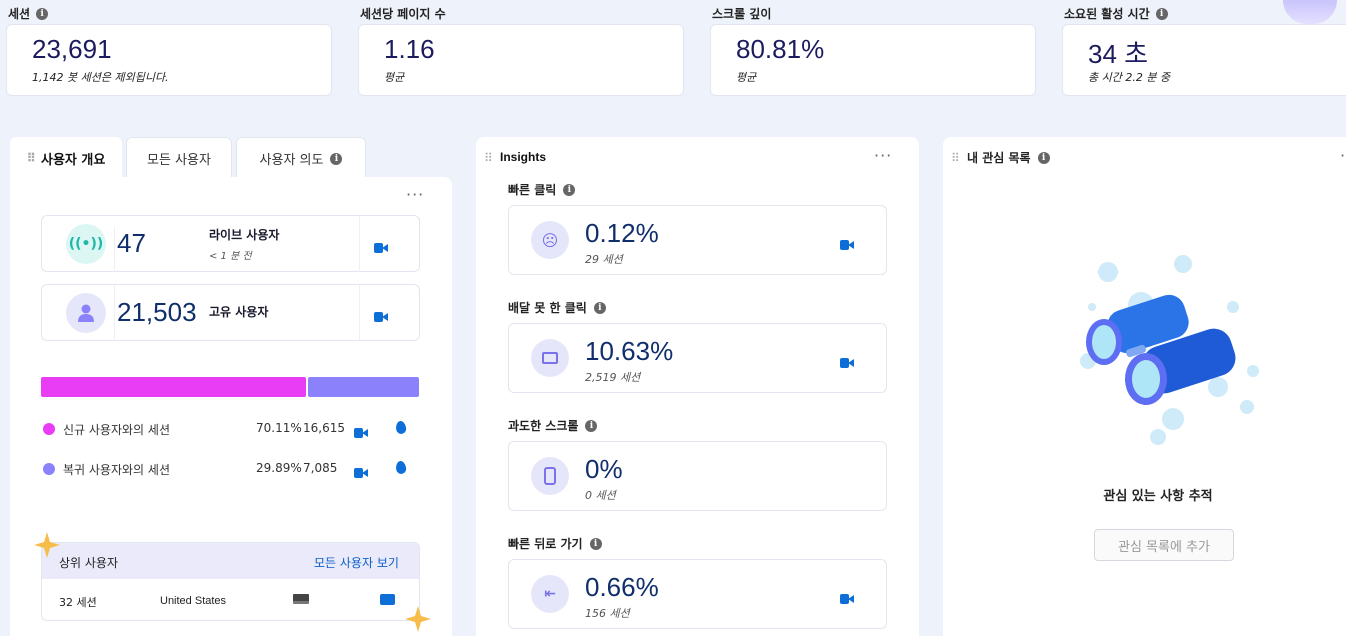 Image resolution: width=1346 pixels, height=636 pixels. Describe the element at coordinates (232, 430) in the screenshot. I see `legend-row-new: 신규 사용자와의 세션 70.11% 16,615` at that location.